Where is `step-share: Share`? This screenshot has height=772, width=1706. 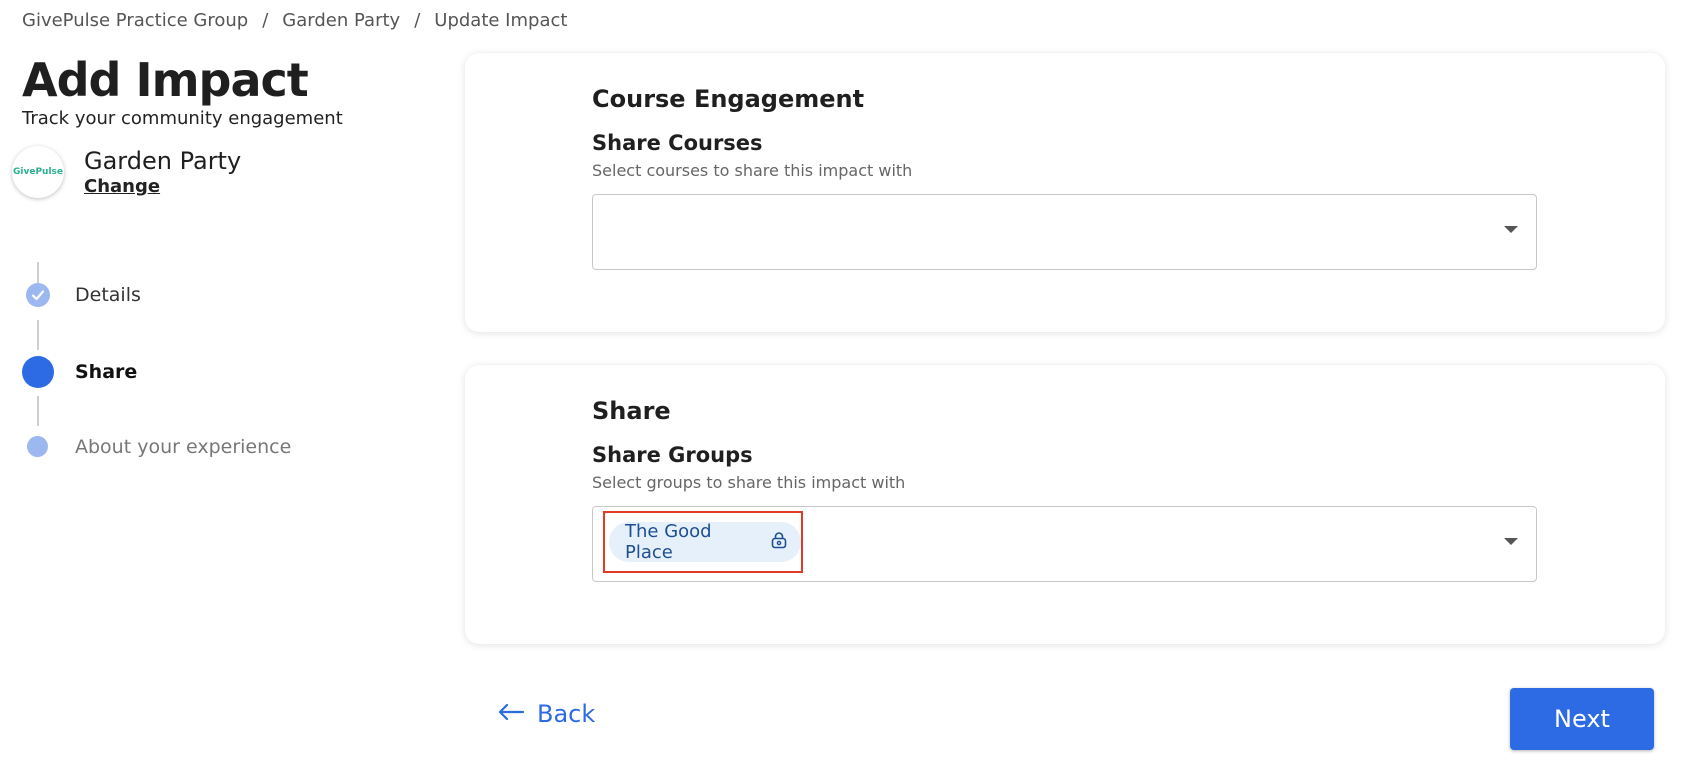
step-share: Share is located at coordinates (79, 372).